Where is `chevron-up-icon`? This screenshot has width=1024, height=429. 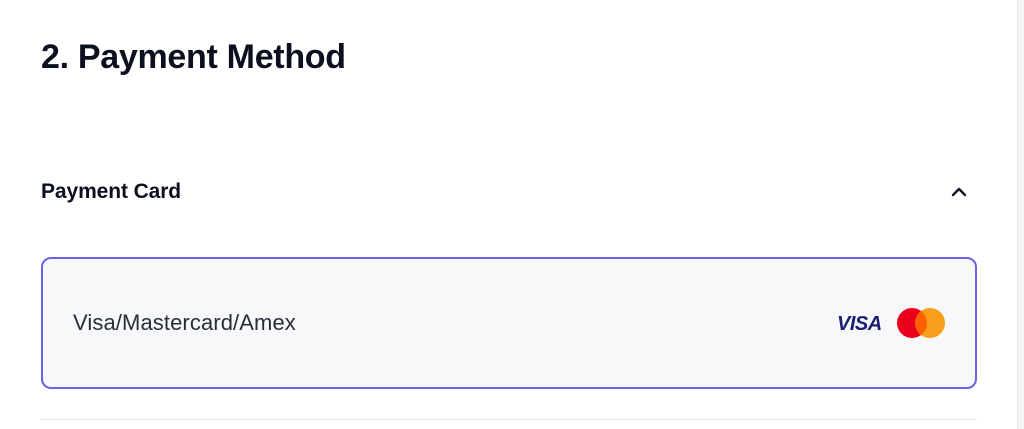 chevron-up-icon is located at coordinates (959, 192).